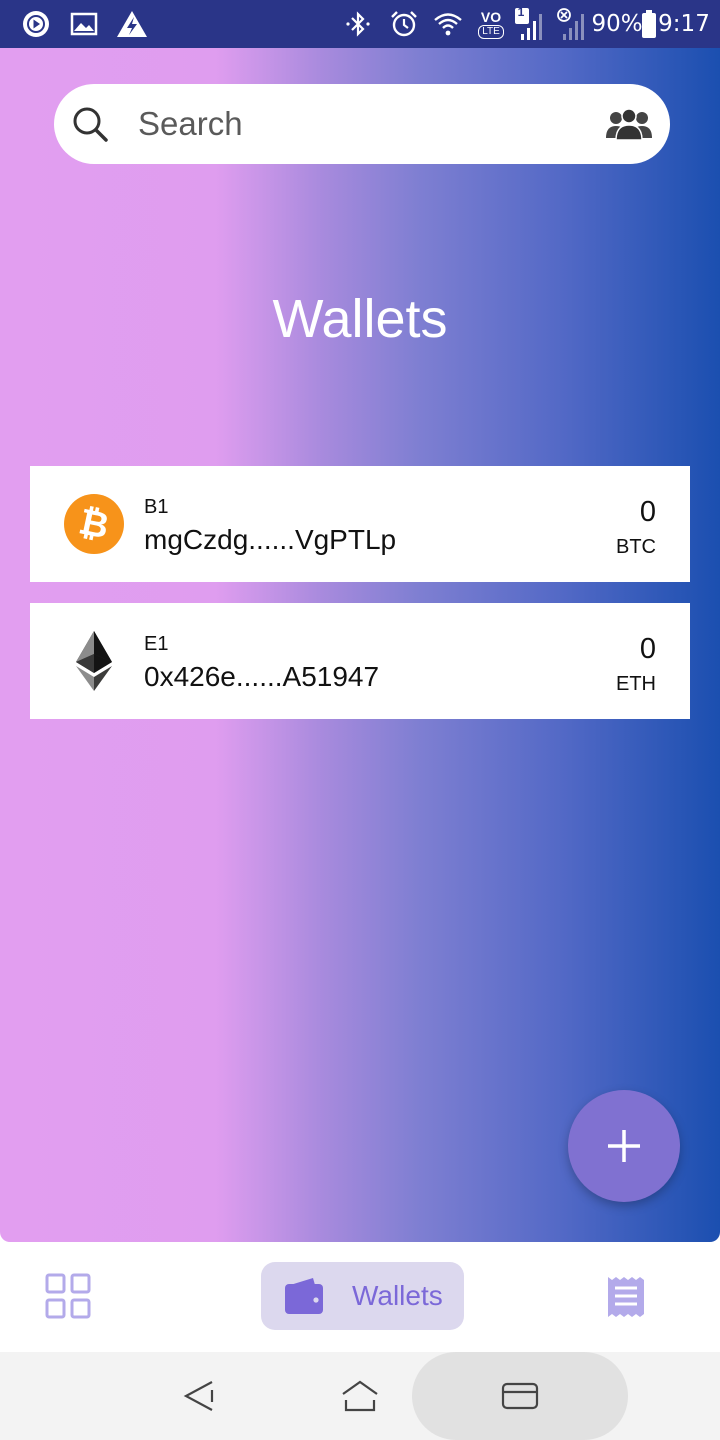 This screenshot has width=720, height=1440. What do you see at coordinates (649, 24) in the screenshot?
I see `battery-icon` at bounding box center [649, 24].